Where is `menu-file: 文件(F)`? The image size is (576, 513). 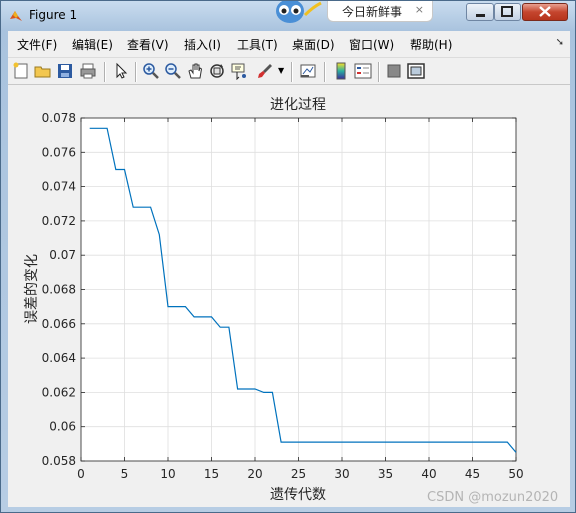 menu-file: 文件(F) is located at coordinates (37, 44).